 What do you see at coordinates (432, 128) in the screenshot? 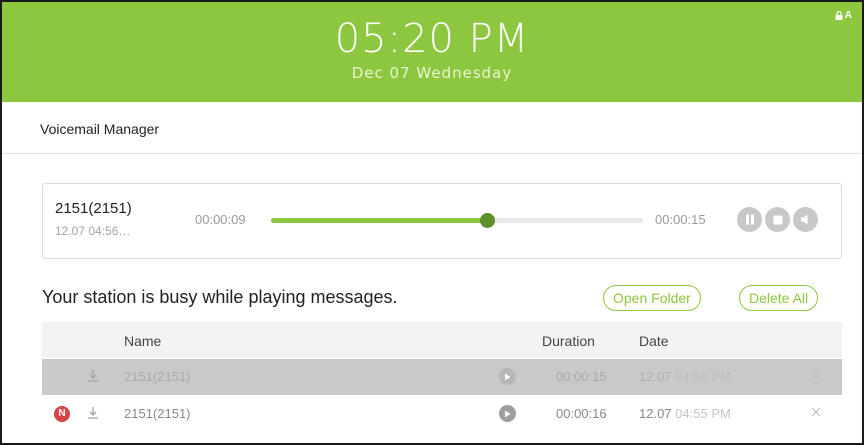
I see `title-bar: Voicemail Manager` at bounding box center [432, 128].